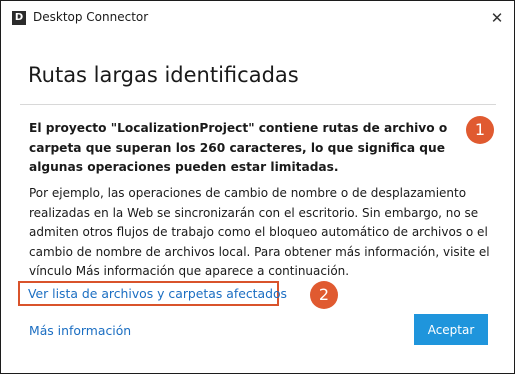 The image size is (515, 374). I want to click on close-icon: ✕, so click(497, 18).